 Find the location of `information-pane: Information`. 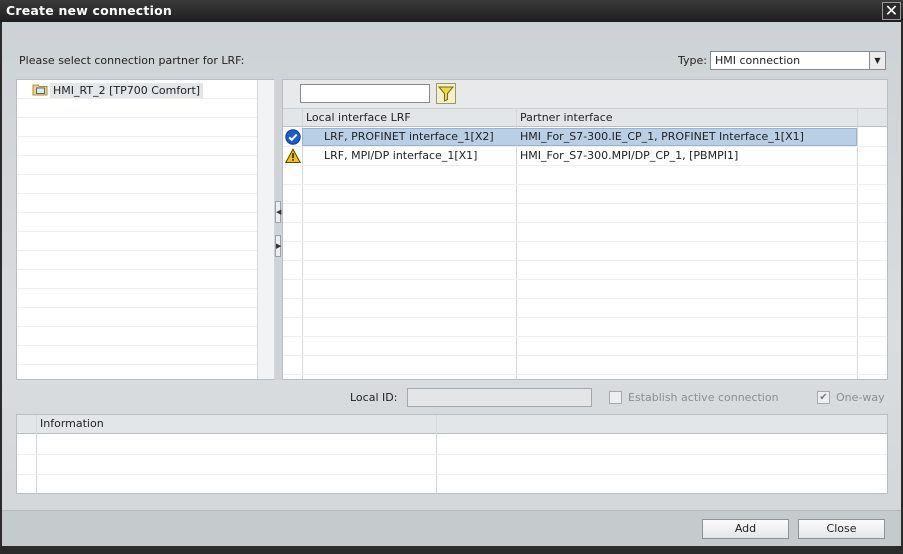

information-pane: Information is located at coordinates (452, 454).